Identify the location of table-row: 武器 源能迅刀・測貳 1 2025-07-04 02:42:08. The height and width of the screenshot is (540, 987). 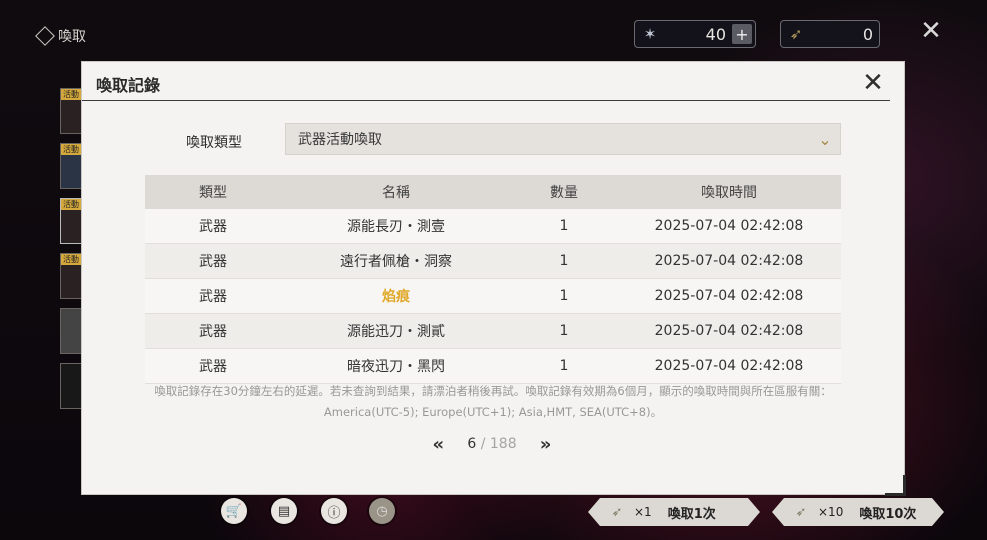
(493, 331).